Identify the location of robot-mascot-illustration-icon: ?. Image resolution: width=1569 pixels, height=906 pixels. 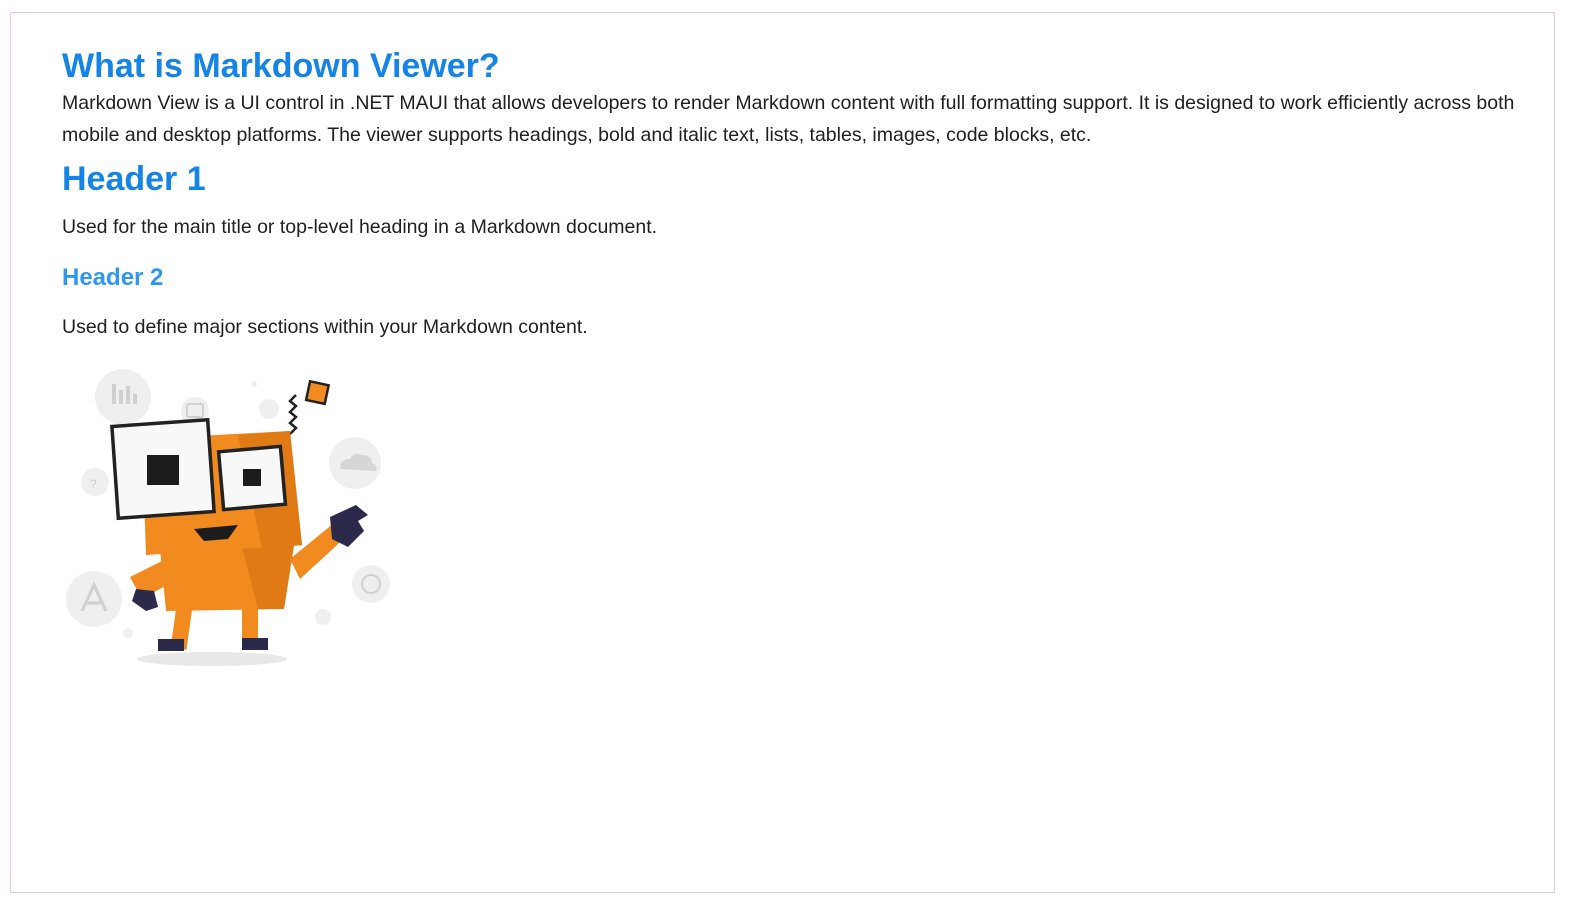
(228, 517).